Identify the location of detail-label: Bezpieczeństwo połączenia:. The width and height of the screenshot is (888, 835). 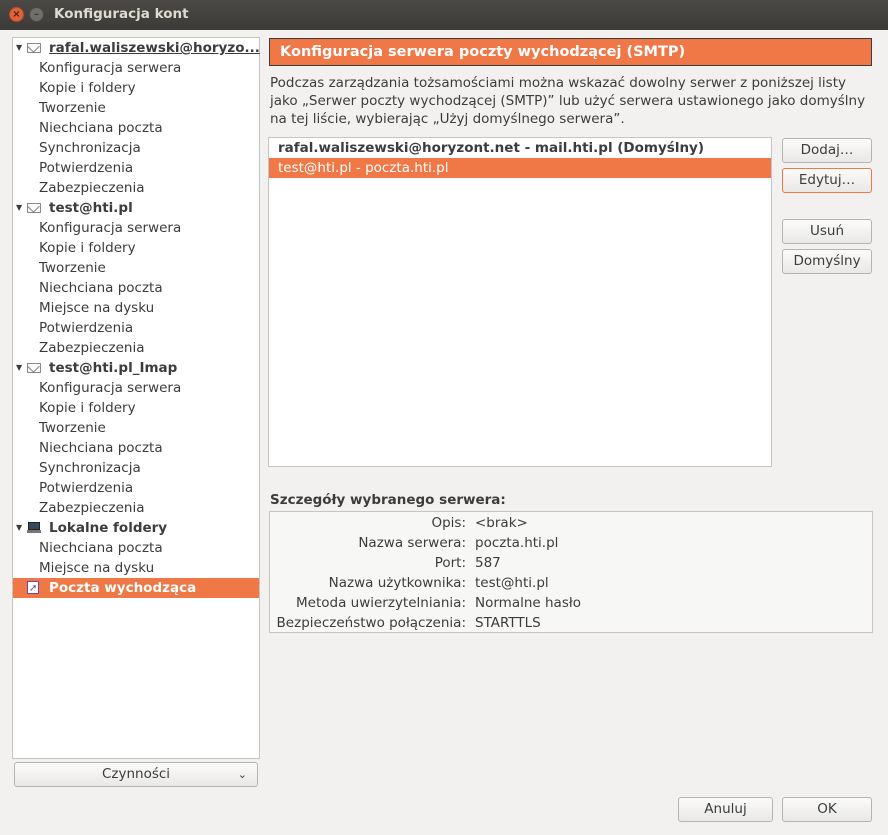
(371, 623).